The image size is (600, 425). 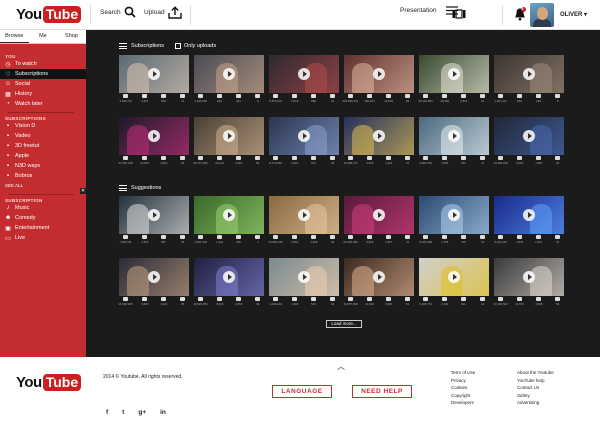 What do you see at coordinates (463, 372) in the screenshot?
I see `footer-link: Term of Use` at bounding box center [463, 372].